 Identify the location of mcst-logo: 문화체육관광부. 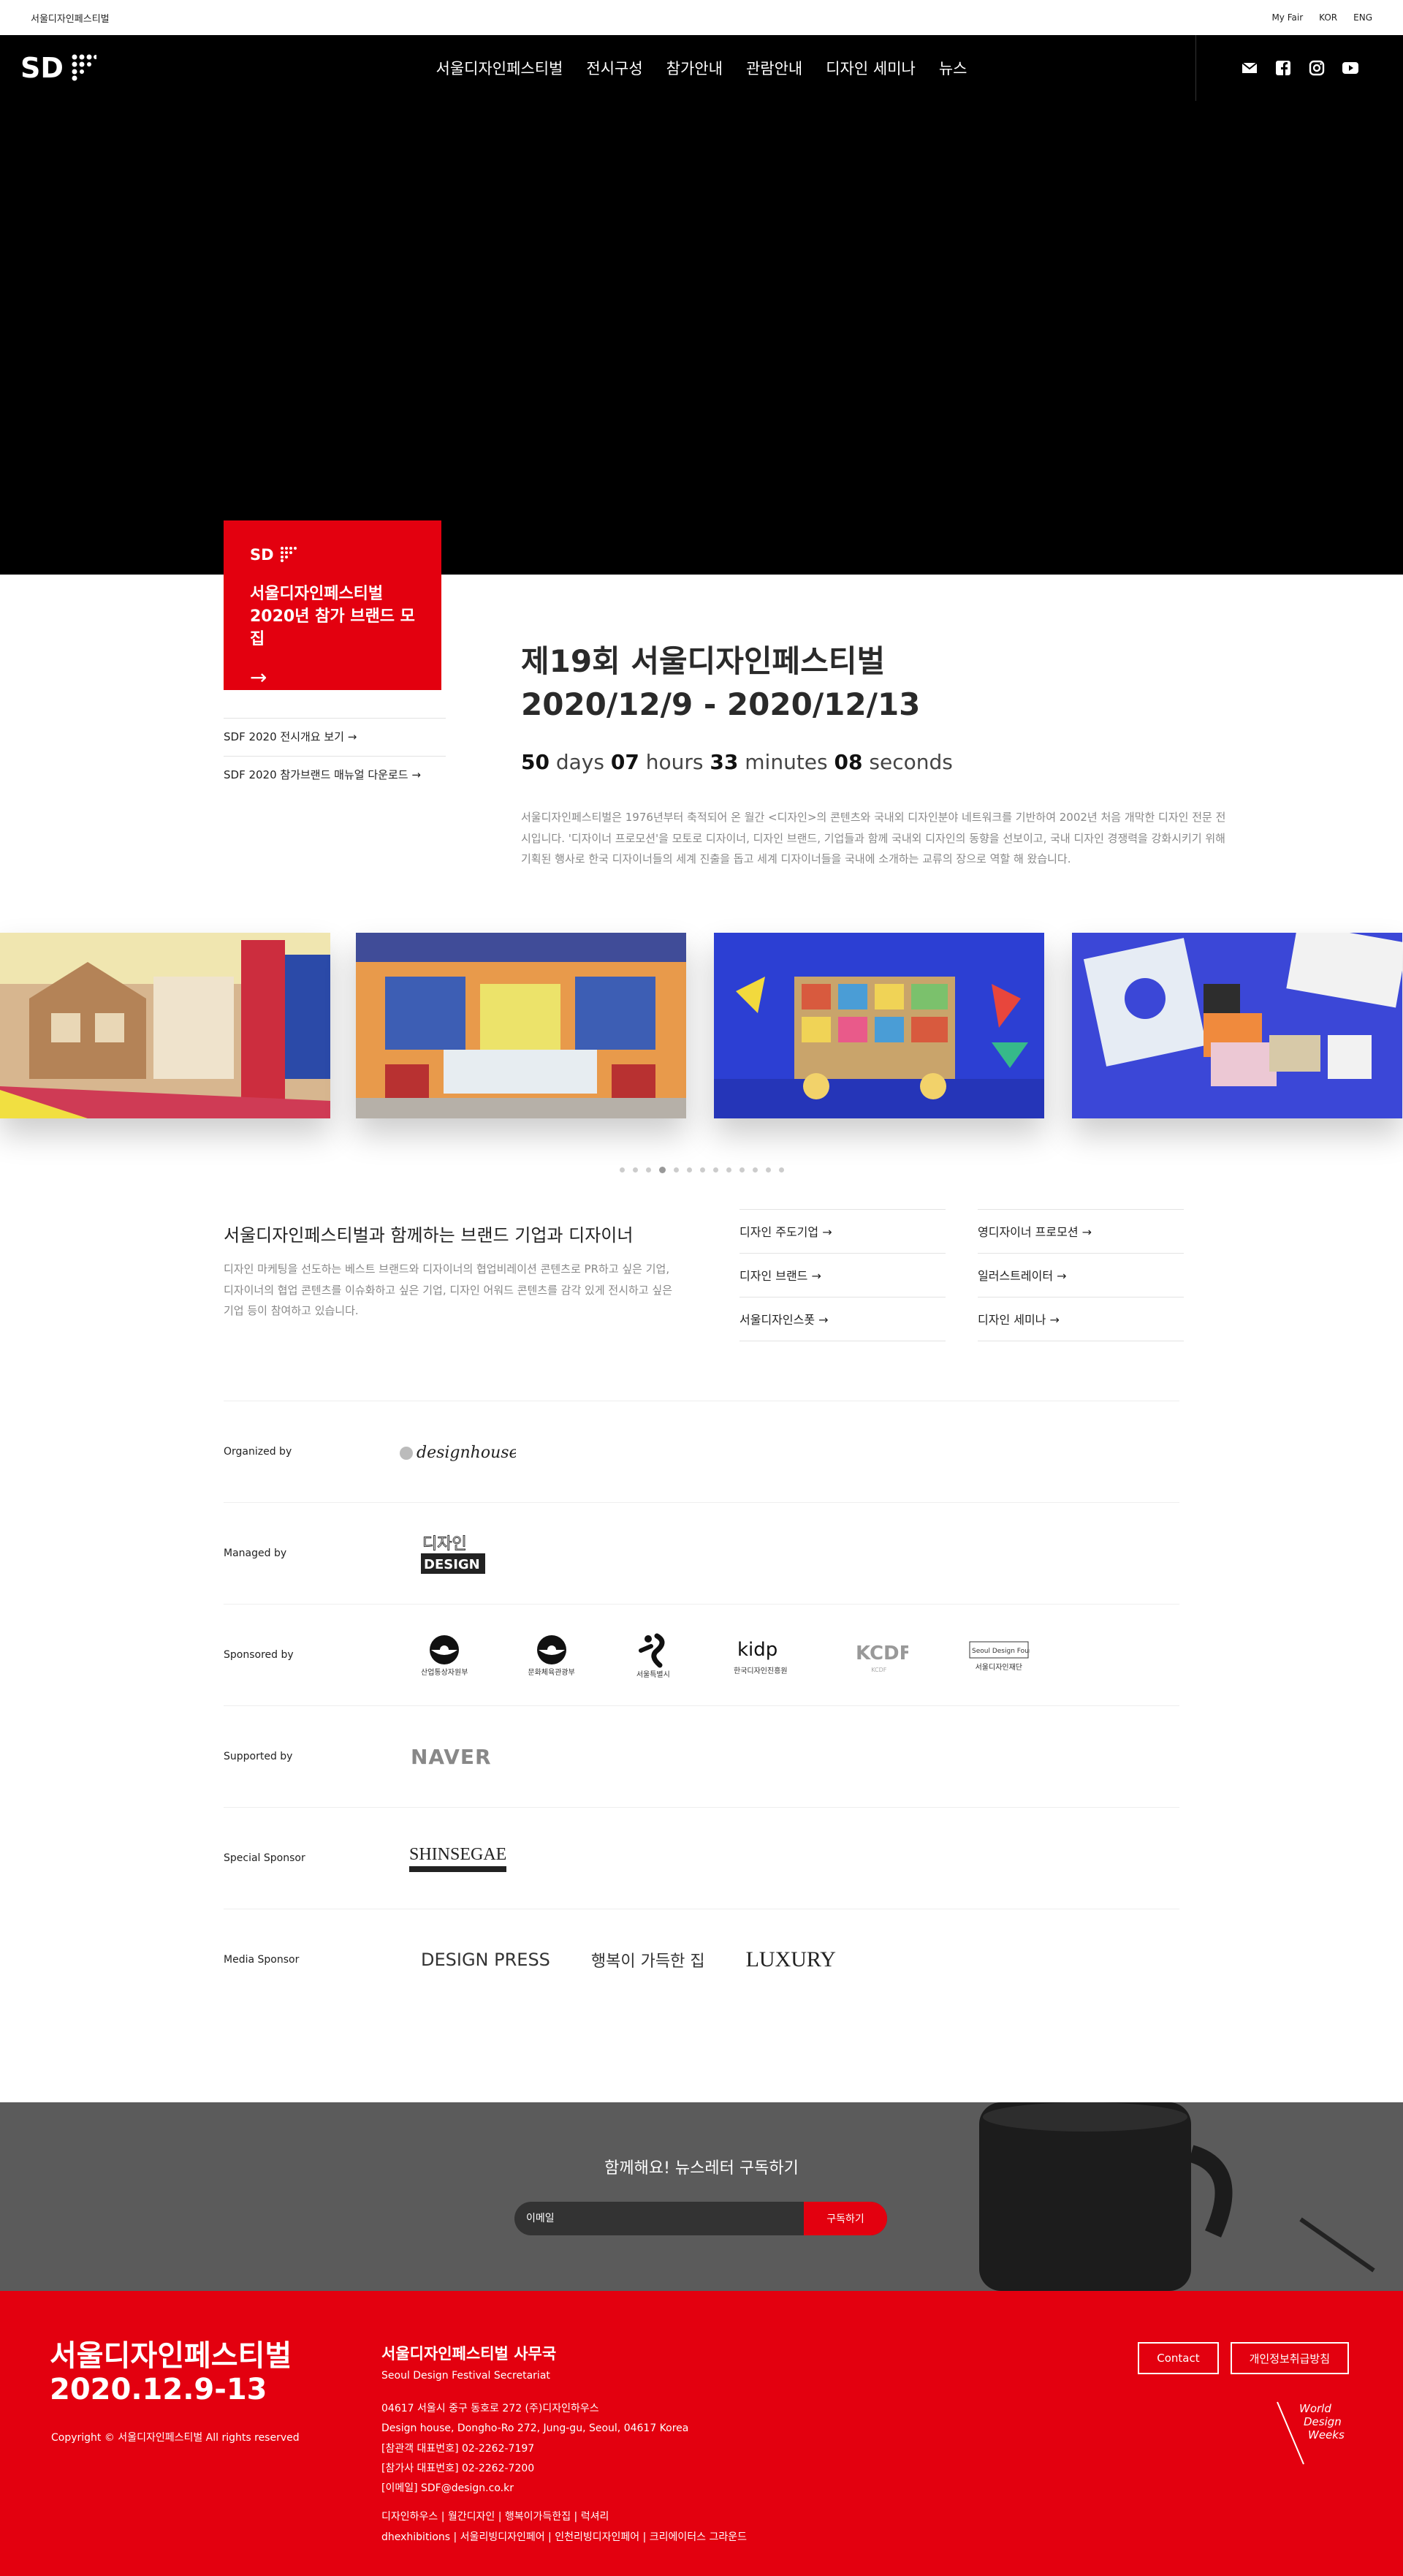
(551, 1655).